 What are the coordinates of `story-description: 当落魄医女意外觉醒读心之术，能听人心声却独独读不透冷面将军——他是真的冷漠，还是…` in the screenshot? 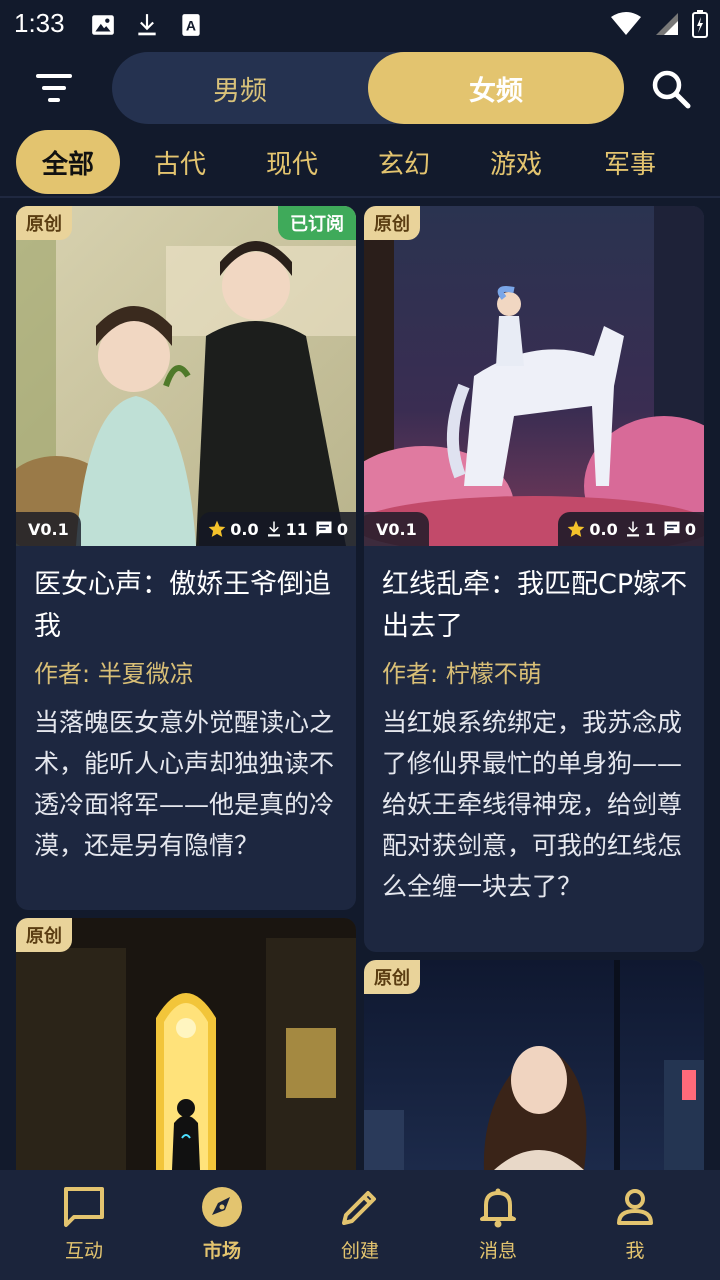 It's located at (184, 784).